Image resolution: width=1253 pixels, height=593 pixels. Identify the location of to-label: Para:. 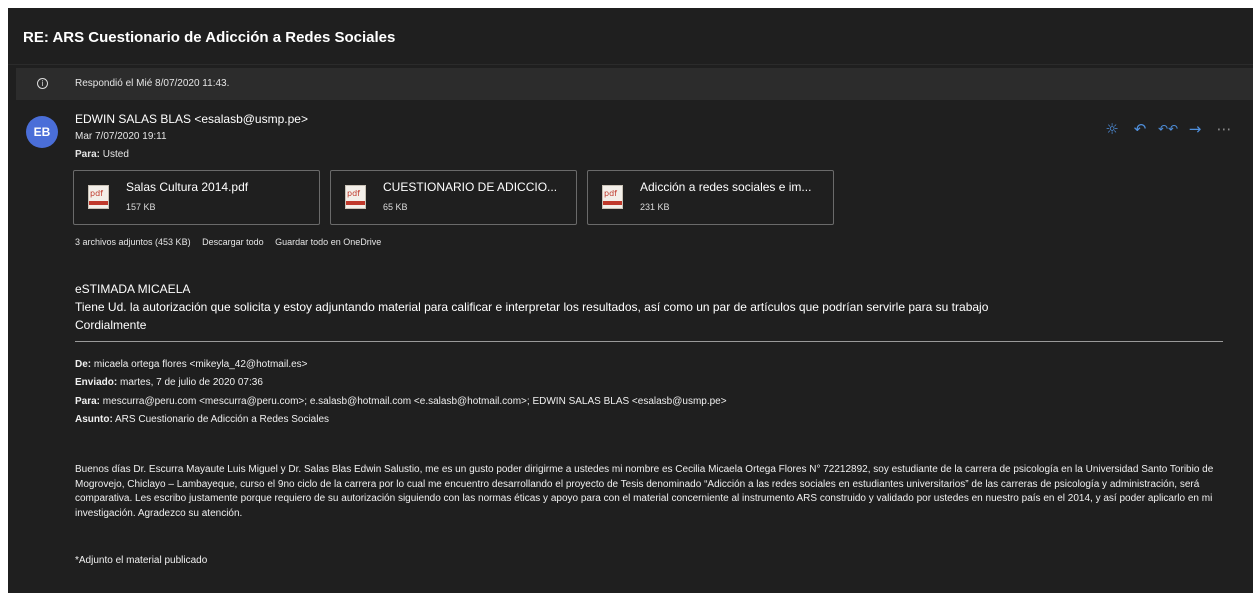
(88, 154).